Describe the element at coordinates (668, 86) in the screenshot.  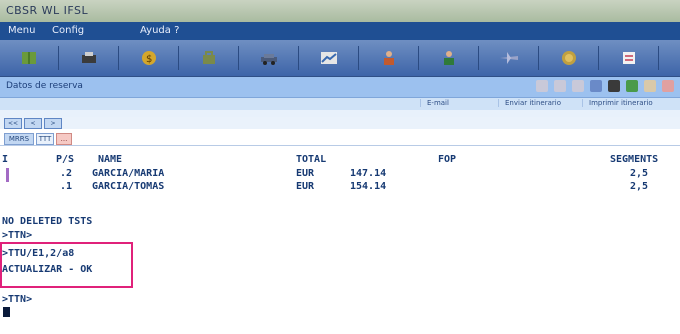
I see `close-icon` at that location.